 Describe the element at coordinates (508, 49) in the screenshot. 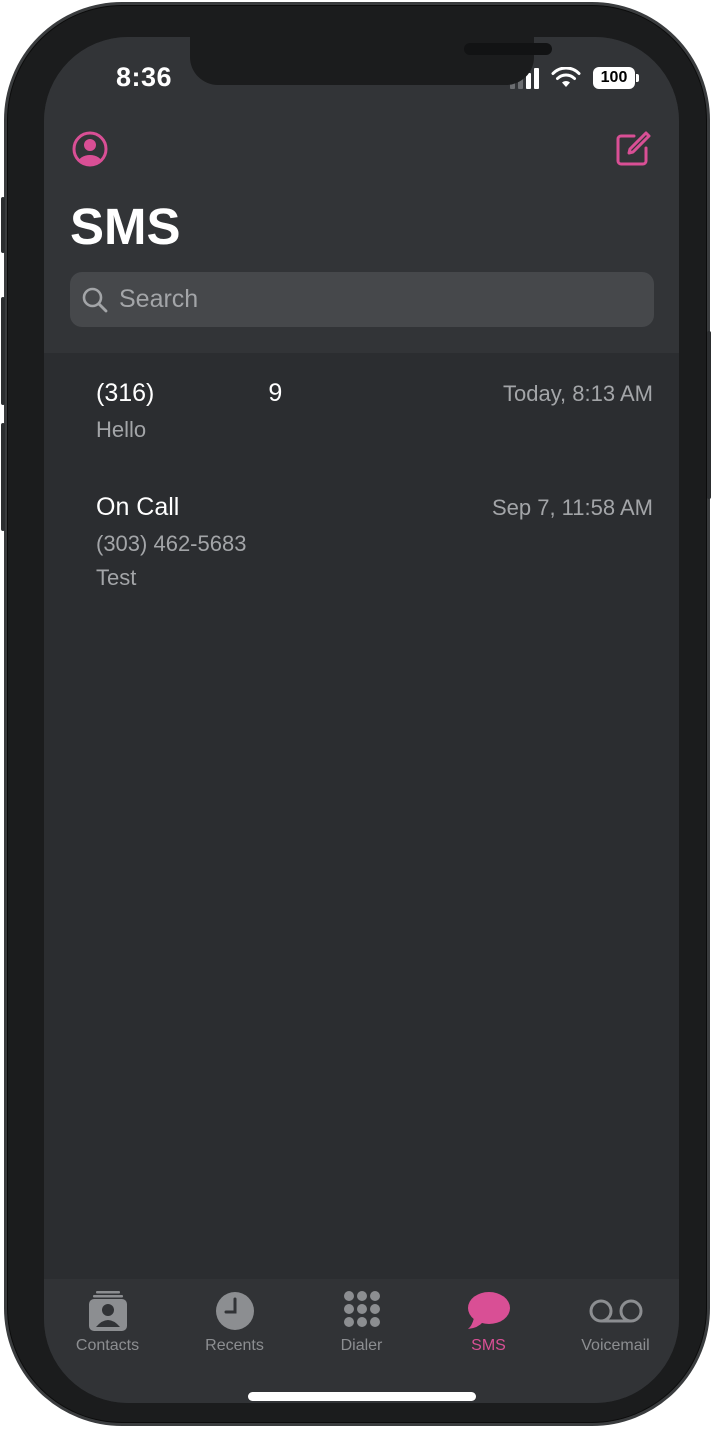

I see `speaker-grille` at that location.